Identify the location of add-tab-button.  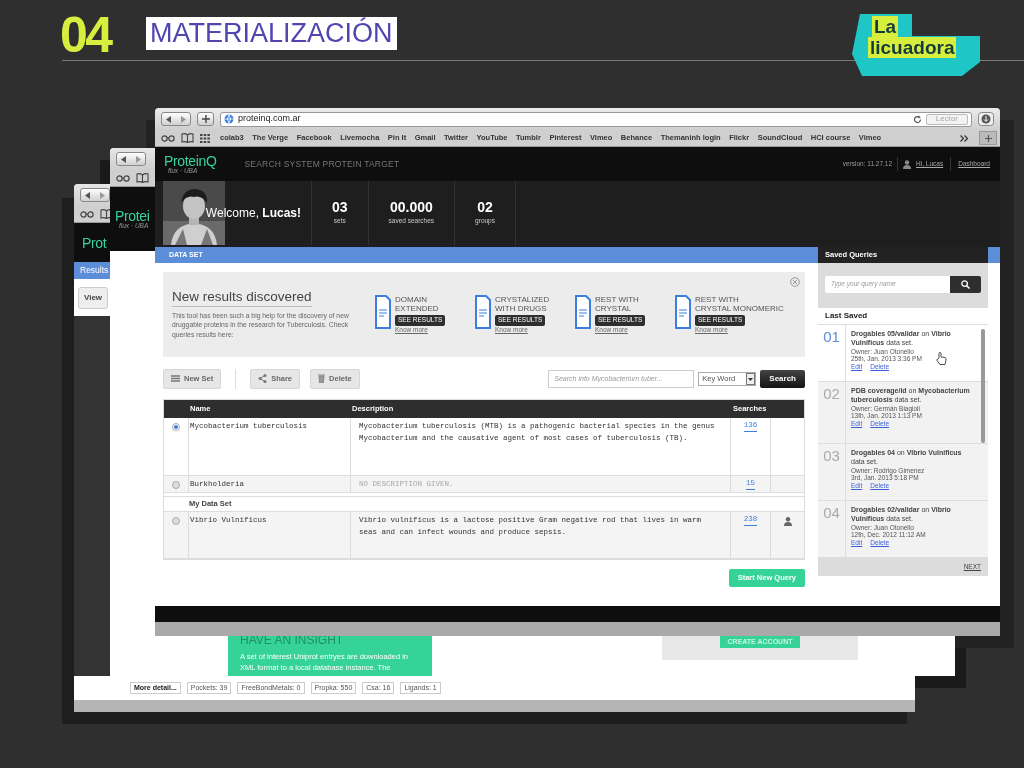
(205, 119).